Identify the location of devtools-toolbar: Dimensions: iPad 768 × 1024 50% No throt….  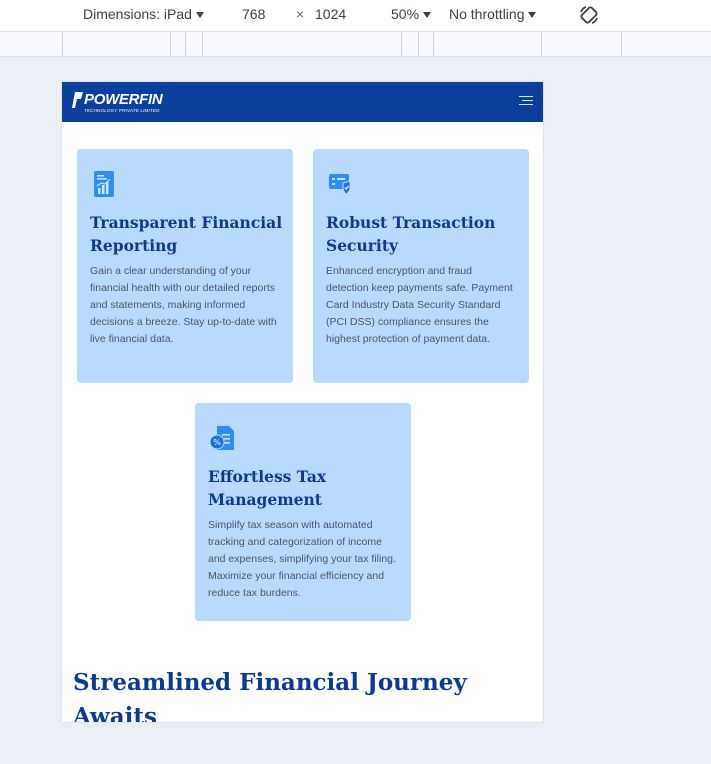
(355, 15).